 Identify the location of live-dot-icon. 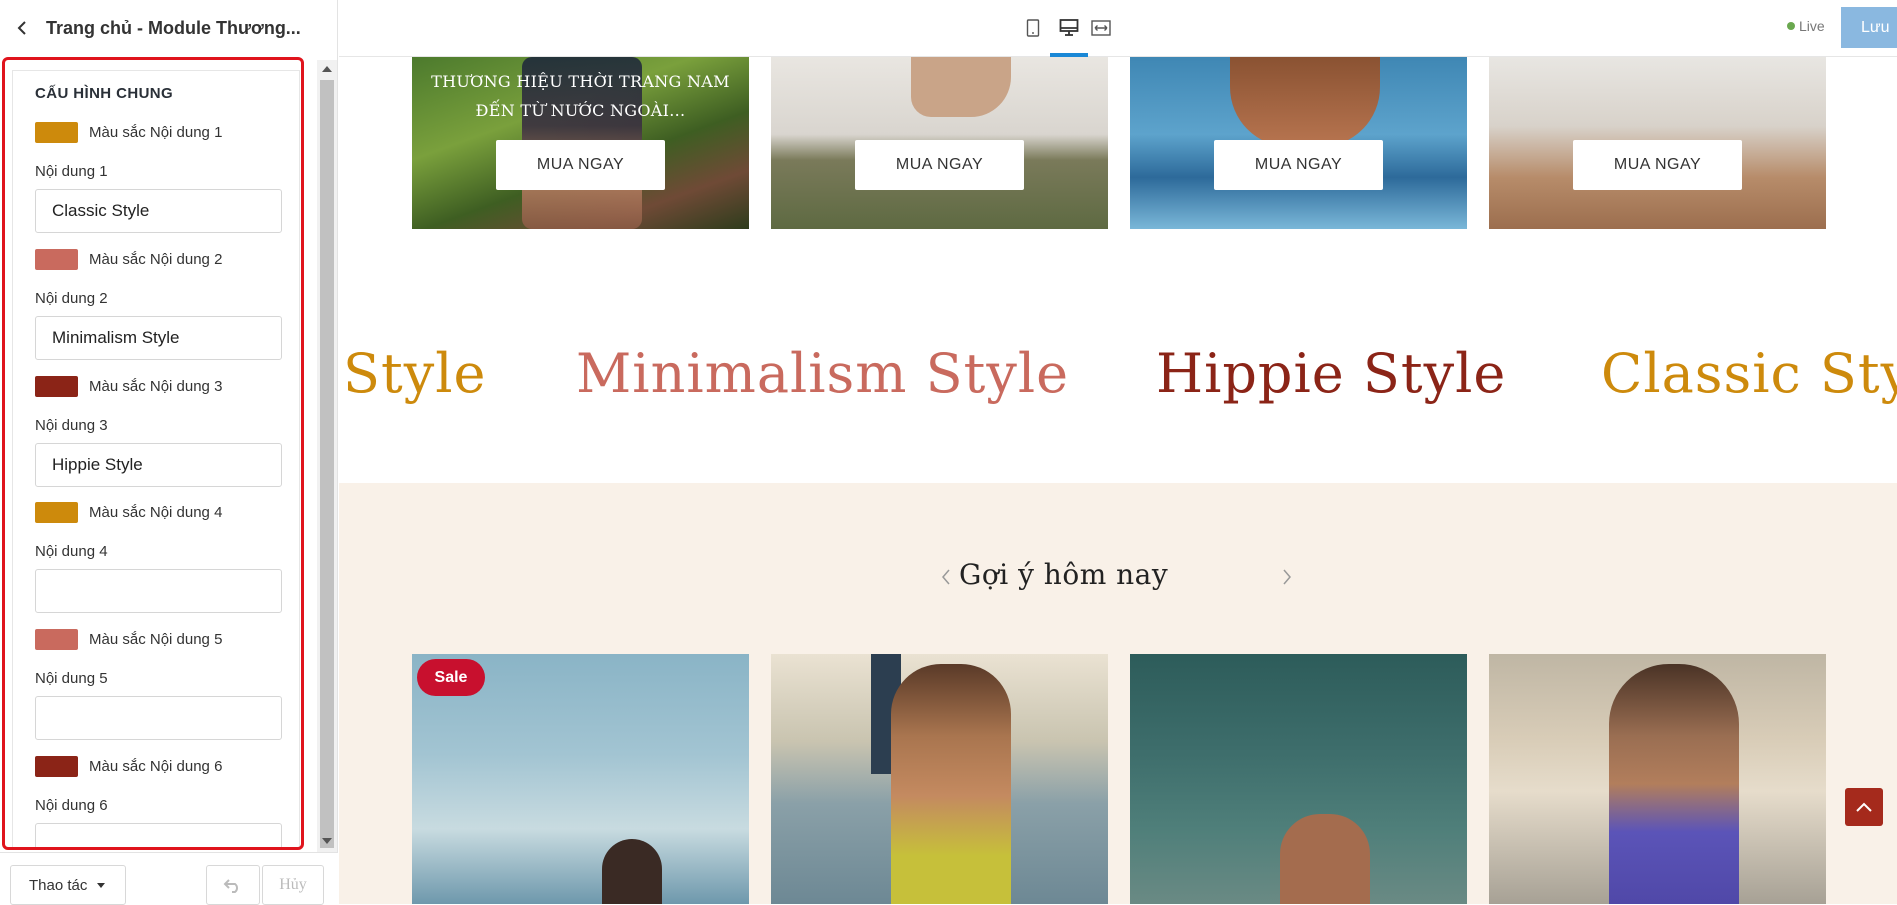
(1791, 26).